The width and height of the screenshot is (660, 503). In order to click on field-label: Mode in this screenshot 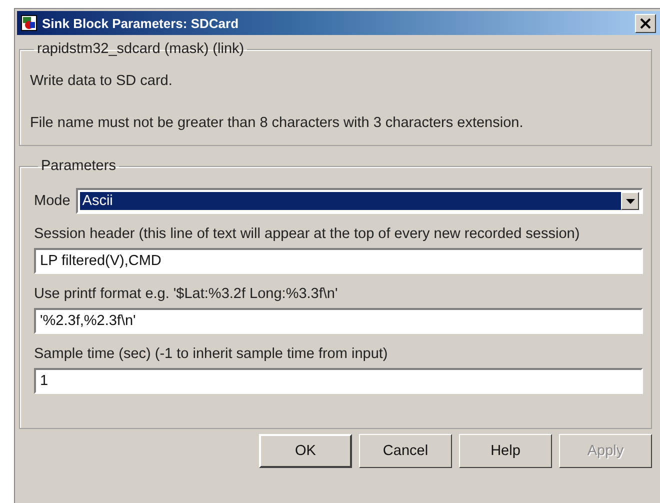, I will do `click(52, 201)`.